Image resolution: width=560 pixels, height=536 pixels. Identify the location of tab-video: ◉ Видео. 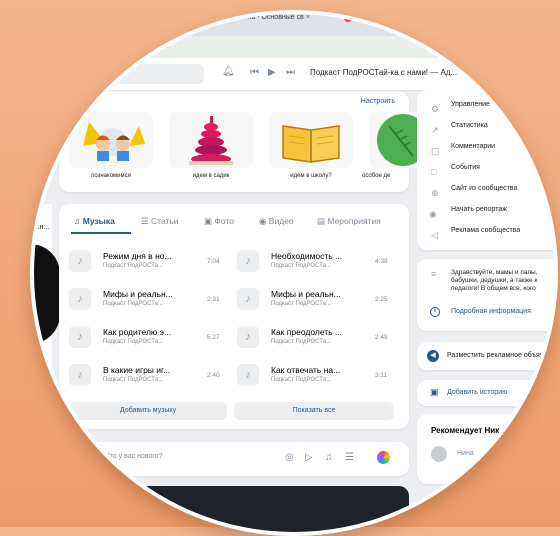
(276, 221).